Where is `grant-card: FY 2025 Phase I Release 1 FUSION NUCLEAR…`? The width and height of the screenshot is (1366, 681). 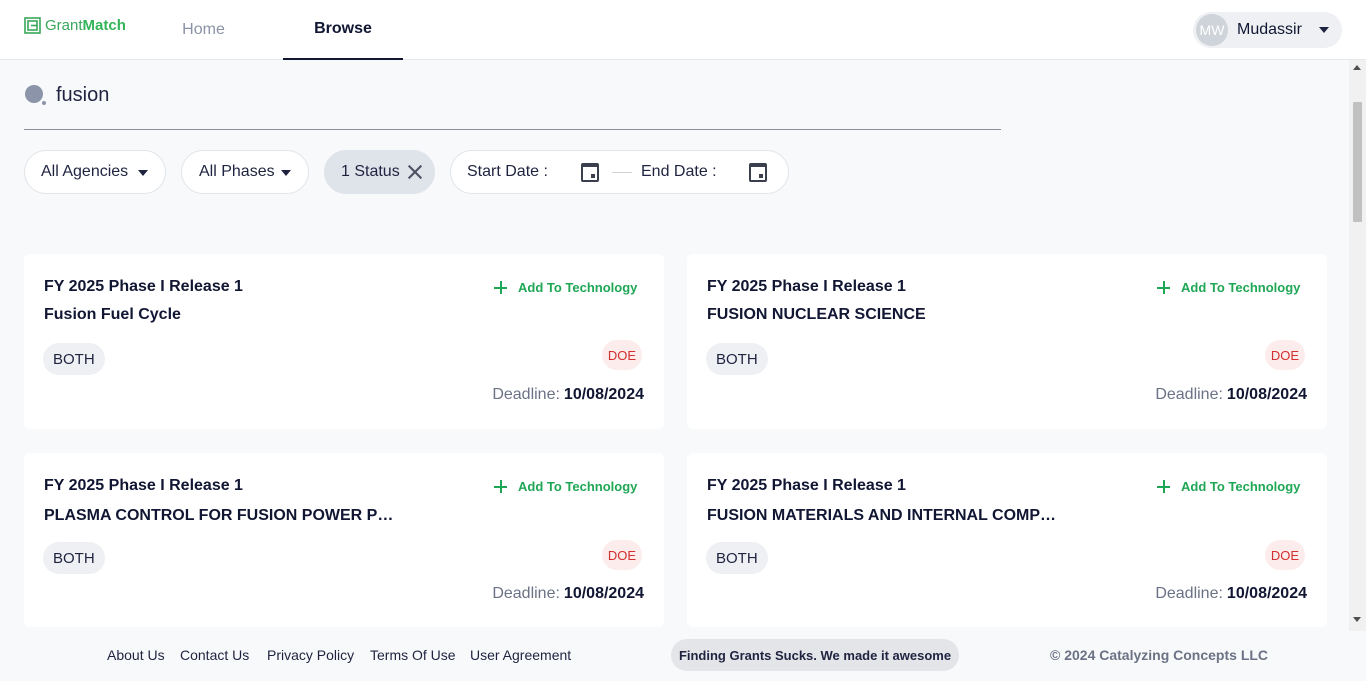
grant-card: FY 2025 Phase I Release 1 FUSION NUCLEAR… is located at coordinates (1007, 341).